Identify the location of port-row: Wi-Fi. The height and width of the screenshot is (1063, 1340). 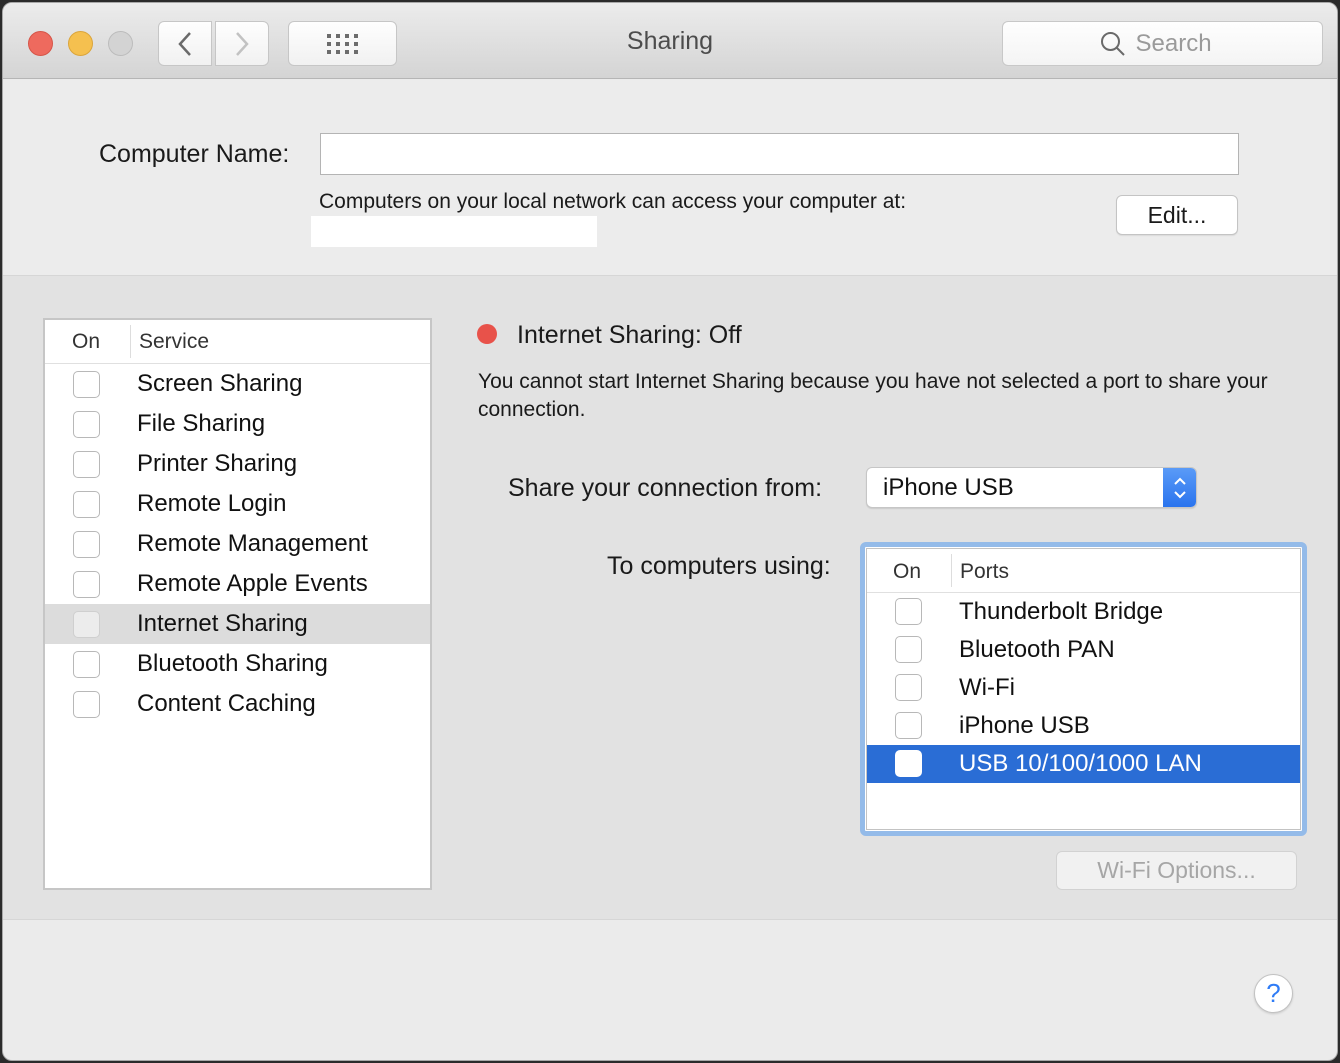
(1083, 688).